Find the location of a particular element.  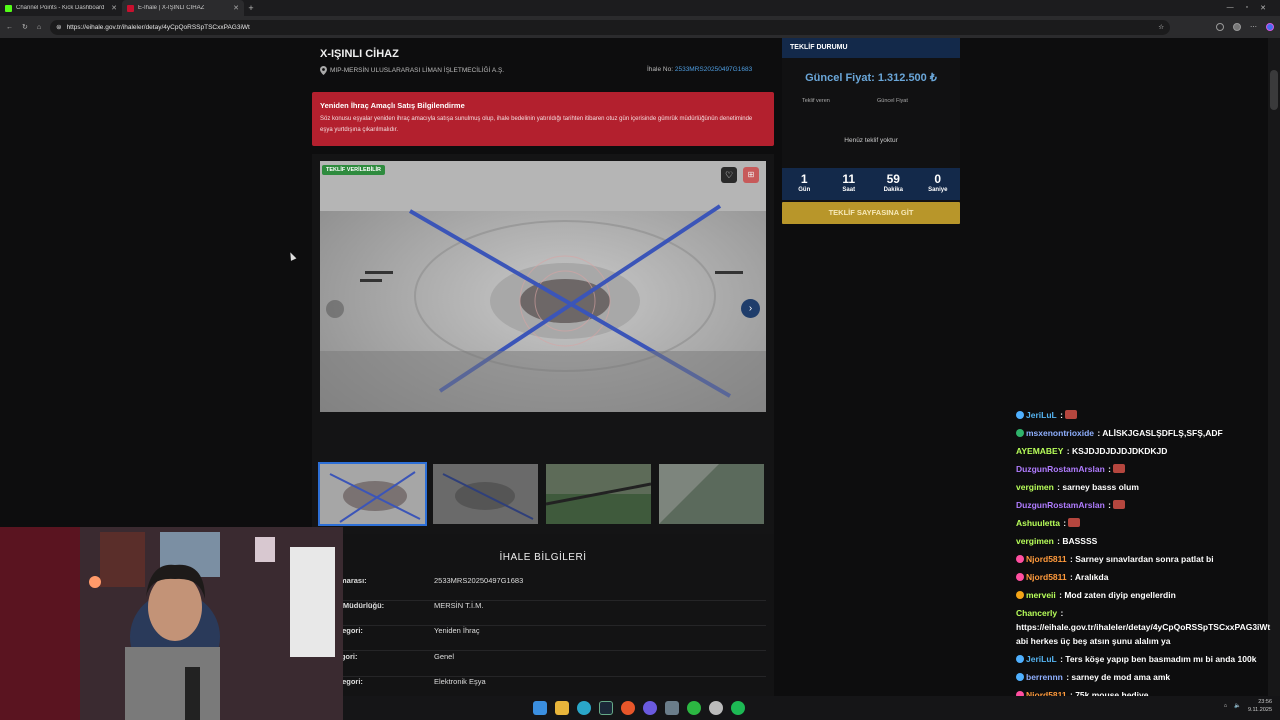

tab-kick-dashboard: Channel Points - Kick Dashboard ✕ is located at coordinates (61, 8).